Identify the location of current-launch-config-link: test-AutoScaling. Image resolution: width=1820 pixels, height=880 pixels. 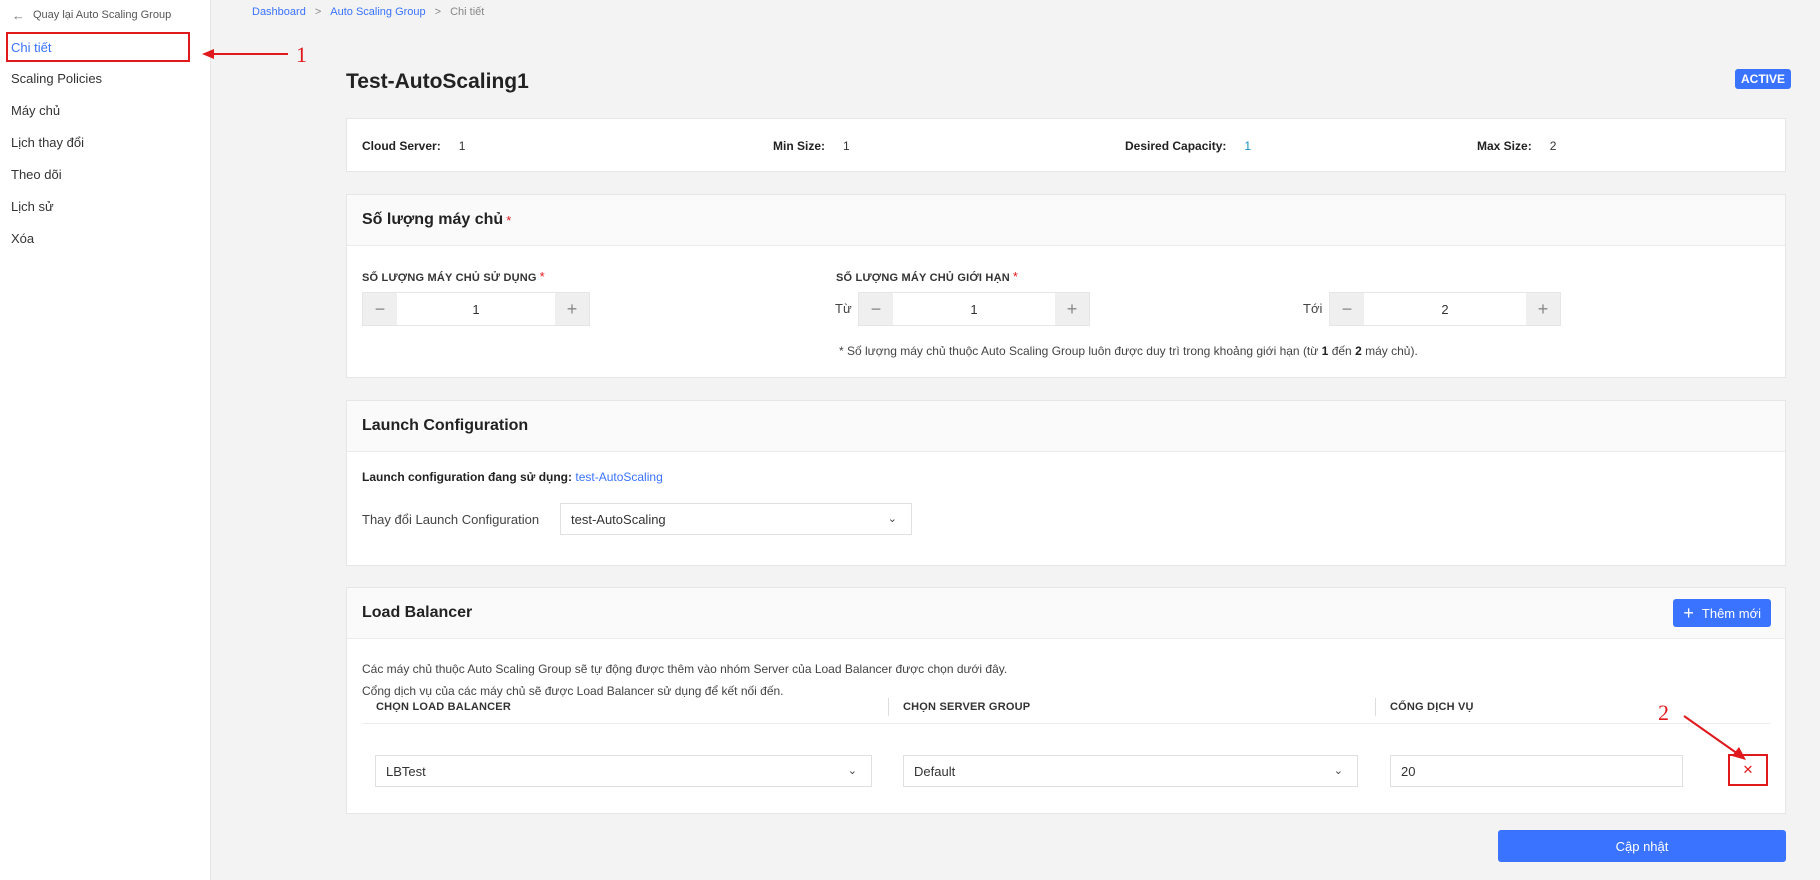
(618, 477).